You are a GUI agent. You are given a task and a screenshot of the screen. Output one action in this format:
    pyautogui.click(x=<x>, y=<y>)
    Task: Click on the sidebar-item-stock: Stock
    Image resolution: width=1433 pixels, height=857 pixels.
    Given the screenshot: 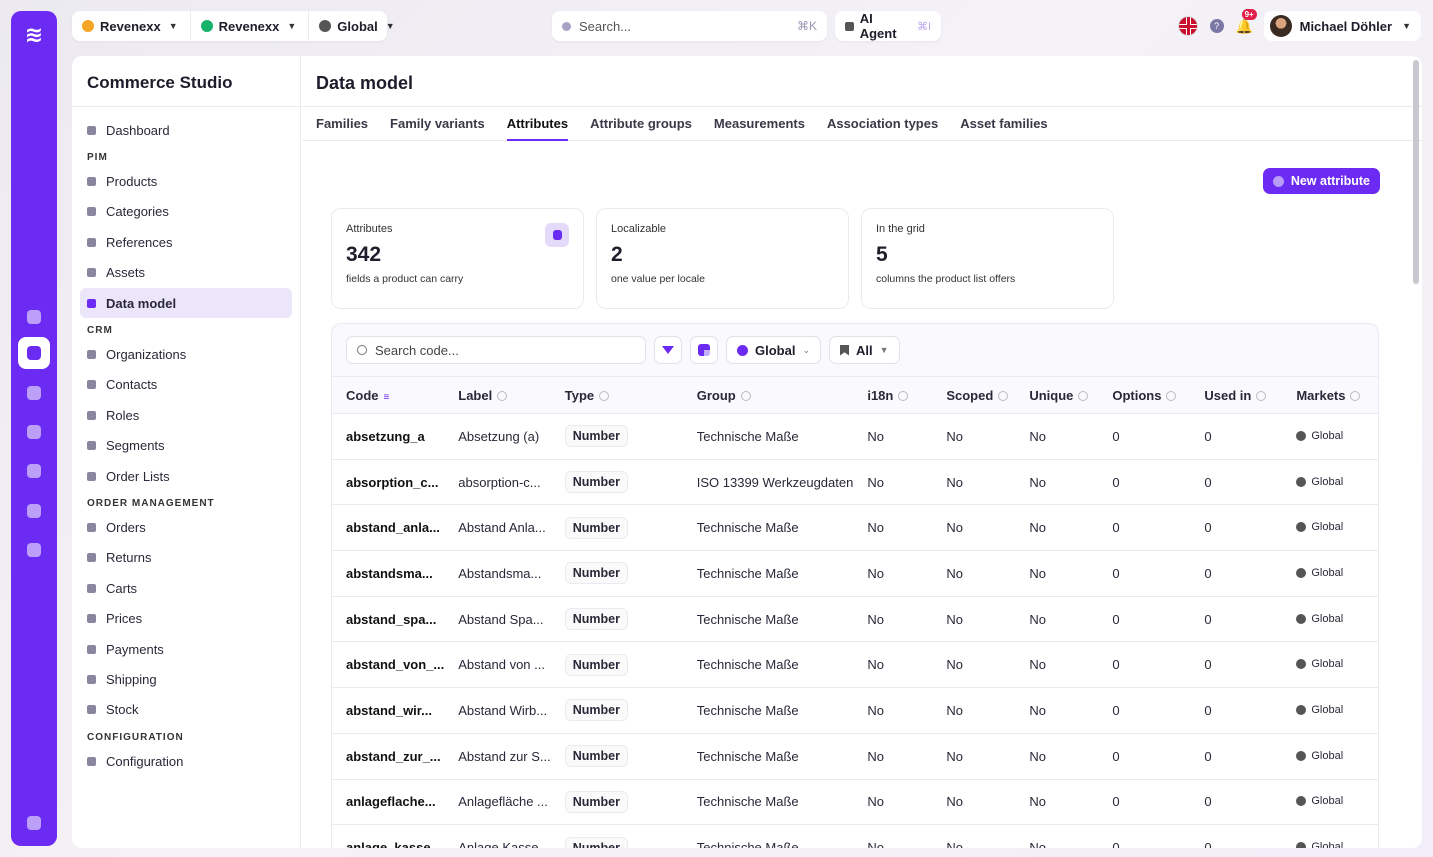 What is the action you would take?
    pyautogui.click(x=186, y=710)
    